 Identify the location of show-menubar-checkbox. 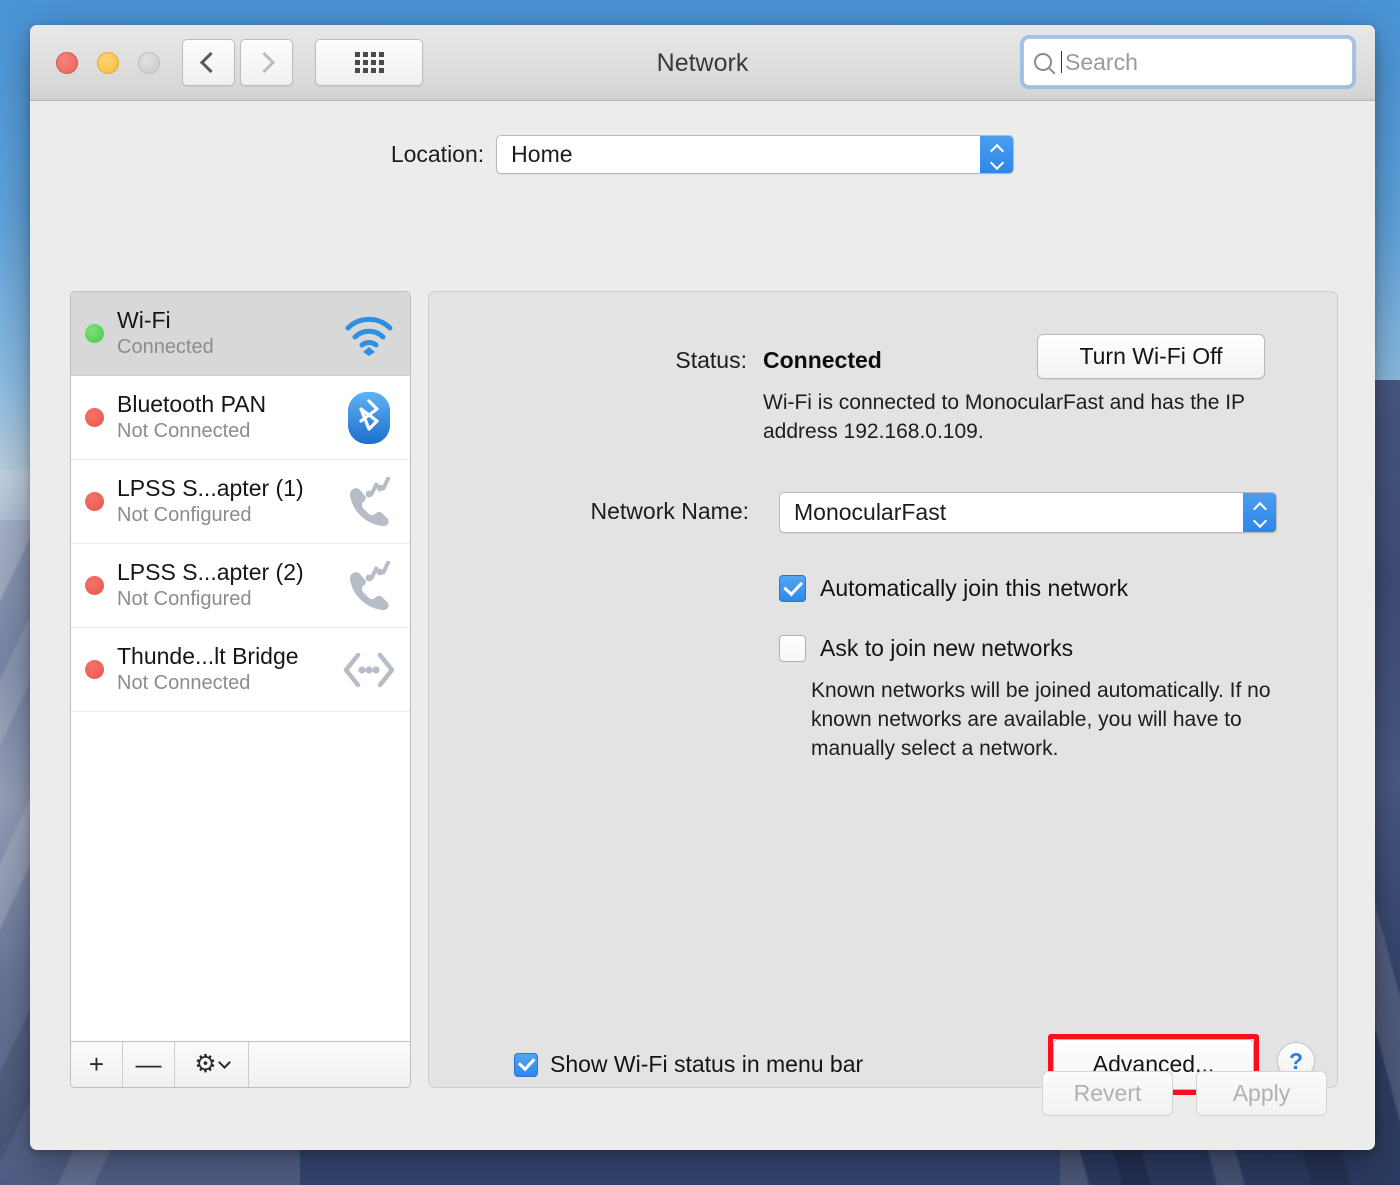
(526, 1064).